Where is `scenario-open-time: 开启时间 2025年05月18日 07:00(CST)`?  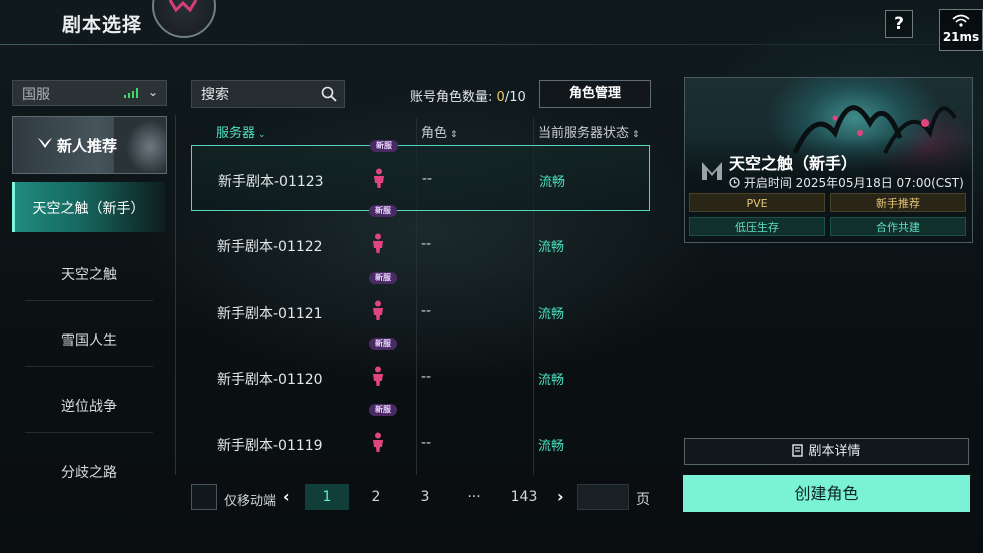
scenario-open-time: 开启时间 2025年05月18日 07:00(CST) is located at coordinates (846, 182).